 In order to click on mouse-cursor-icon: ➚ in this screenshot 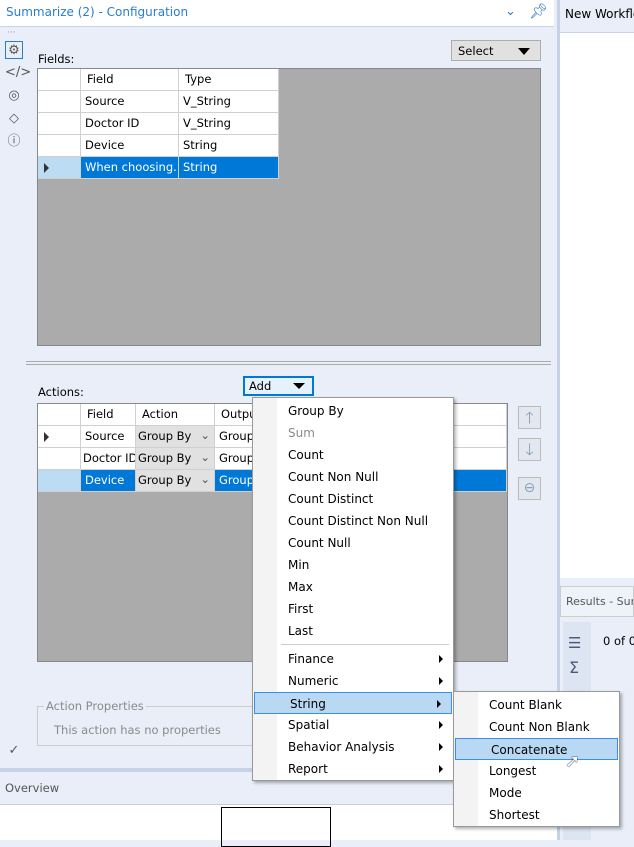, I will do `click(573, 761)`.